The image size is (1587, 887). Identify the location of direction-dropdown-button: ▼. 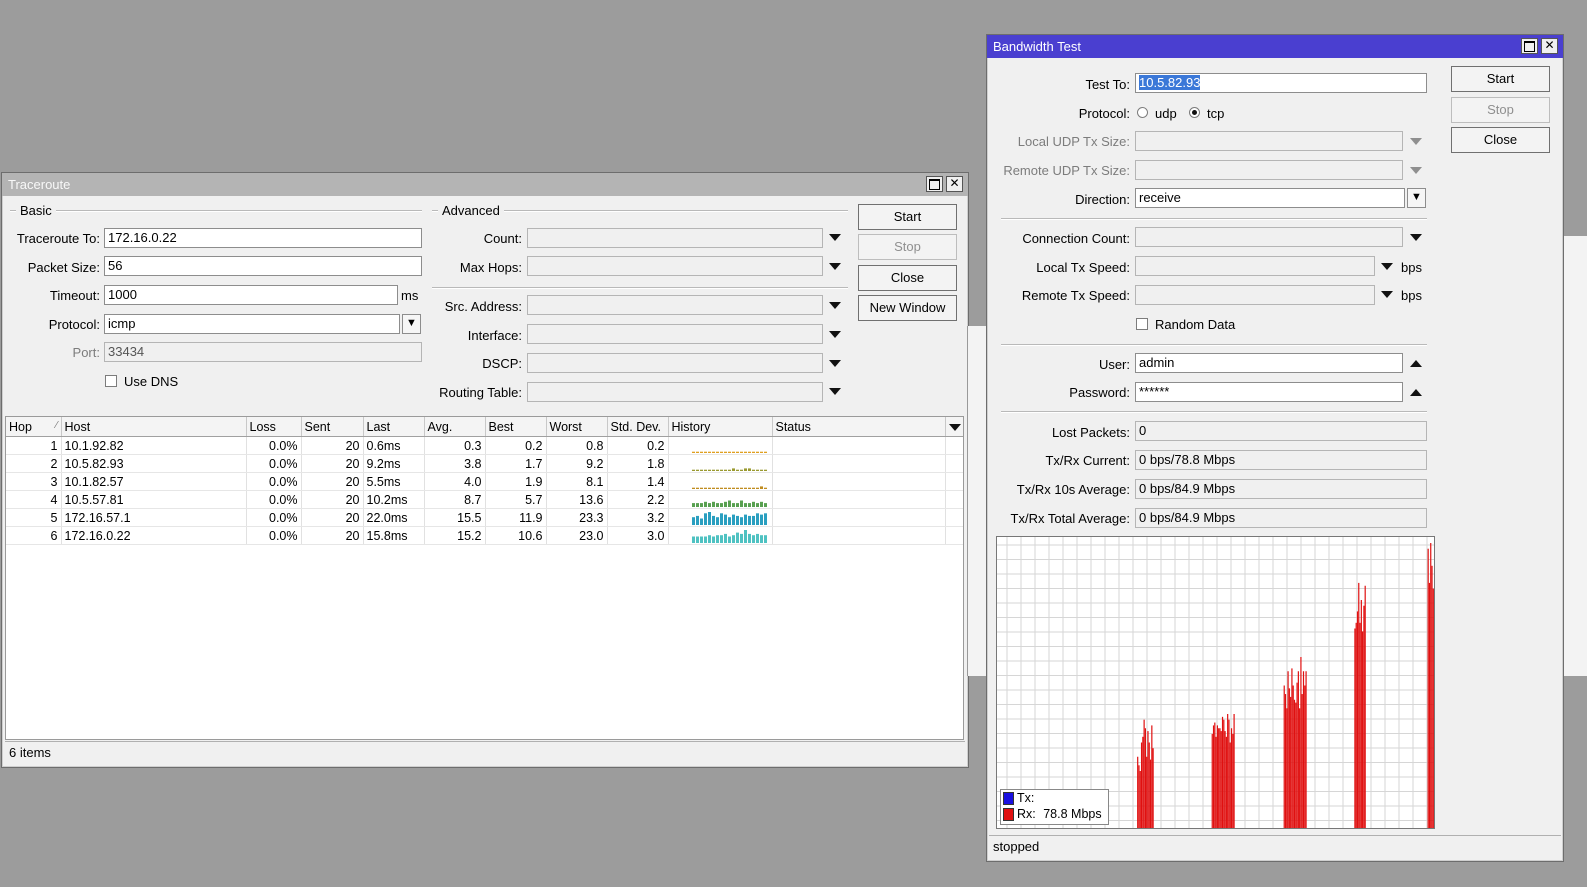
(1416, 198).